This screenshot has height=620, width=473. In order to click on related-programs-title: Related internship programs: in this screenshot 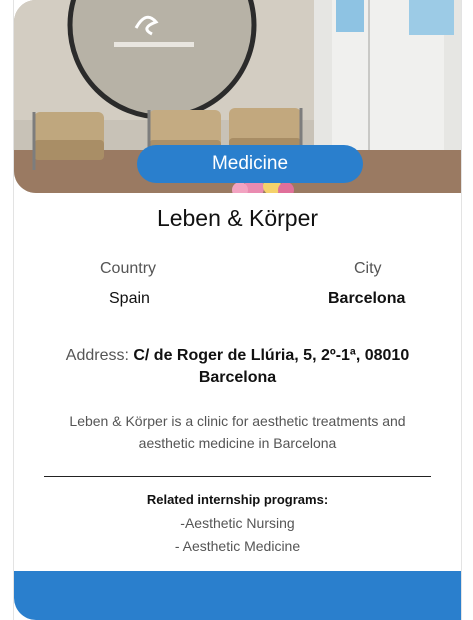, I will do `click(237, 499)`.